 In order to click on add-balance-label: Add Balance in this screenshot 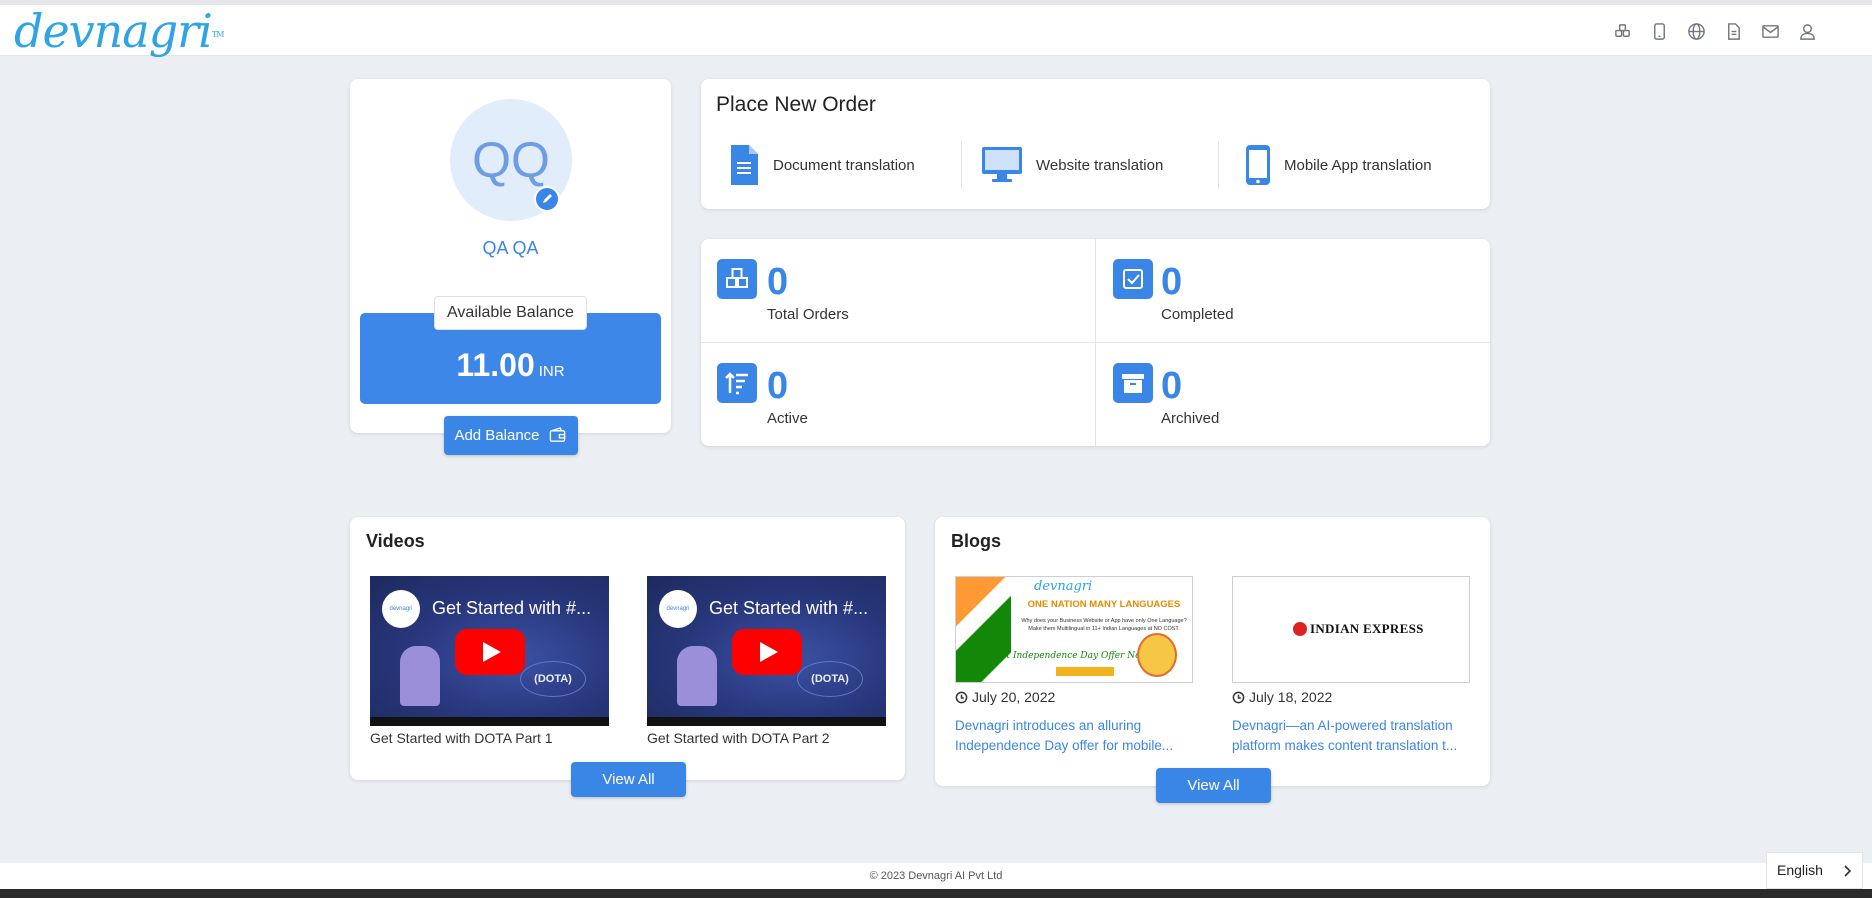, I will do `click(497, 435)`.